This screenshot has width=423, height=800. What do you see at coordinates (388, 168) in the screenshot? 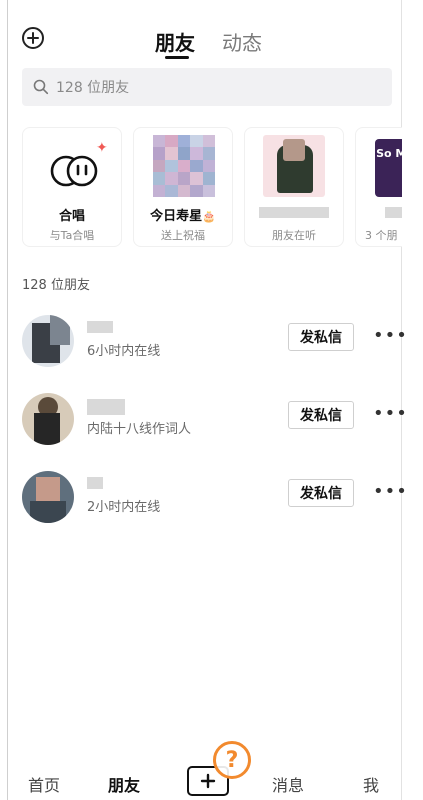
I see `album-cover: So Mo` at bounding box center [388, 168].